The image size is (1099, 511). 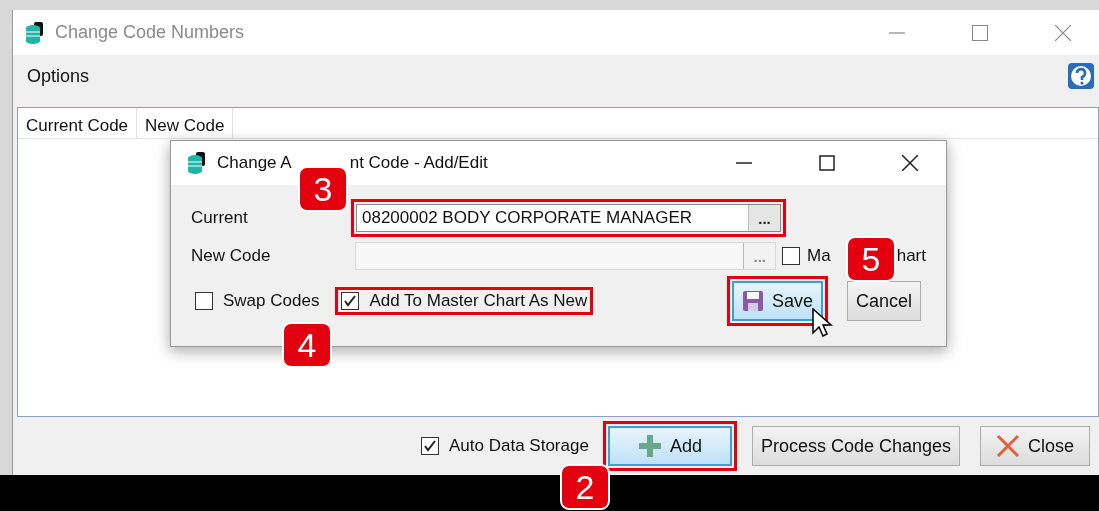 I want to click on cursor-icon, so click(x=823, y=323).